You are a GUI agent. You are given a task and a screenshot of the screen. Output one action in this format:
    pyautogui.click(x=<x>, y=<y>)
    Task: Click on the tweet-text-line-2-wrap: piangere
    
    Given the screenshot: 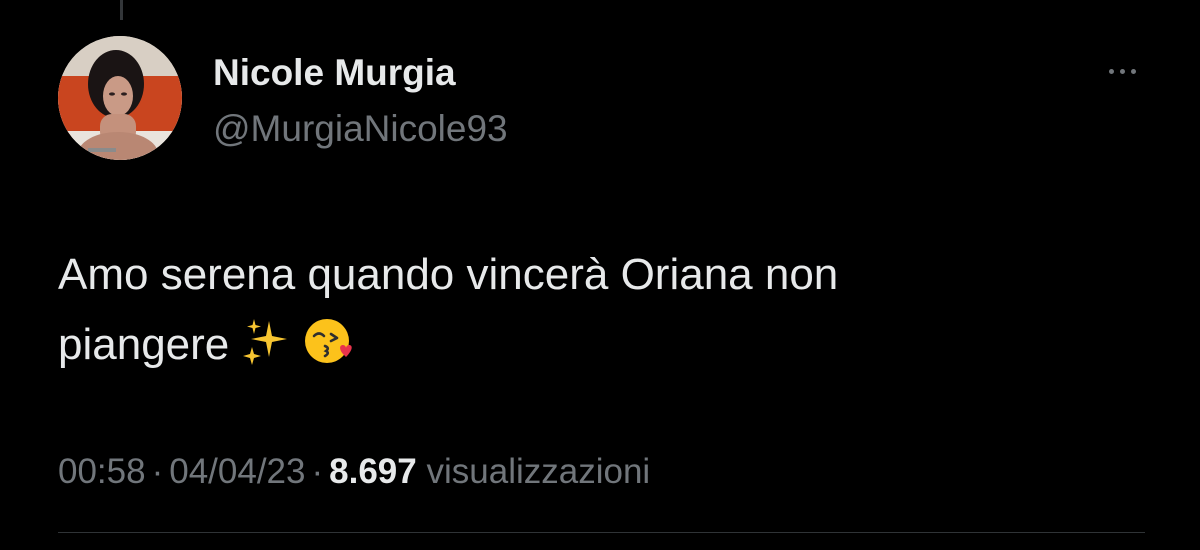 What is the action you would take?
    pyautogui.click(x=598, y=349)
    